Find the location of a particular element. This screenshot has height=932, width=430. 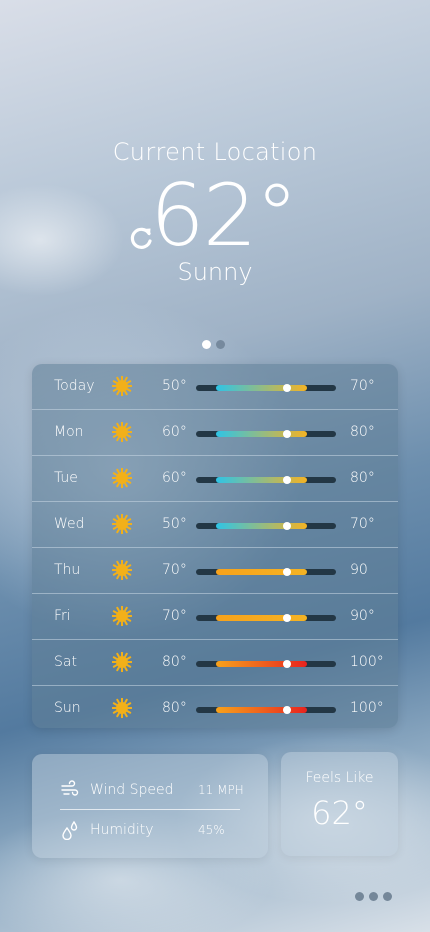

wind-humidity-card: Wind Speed 11 MPH Humidity 45% is located at coordinates (150, 806).